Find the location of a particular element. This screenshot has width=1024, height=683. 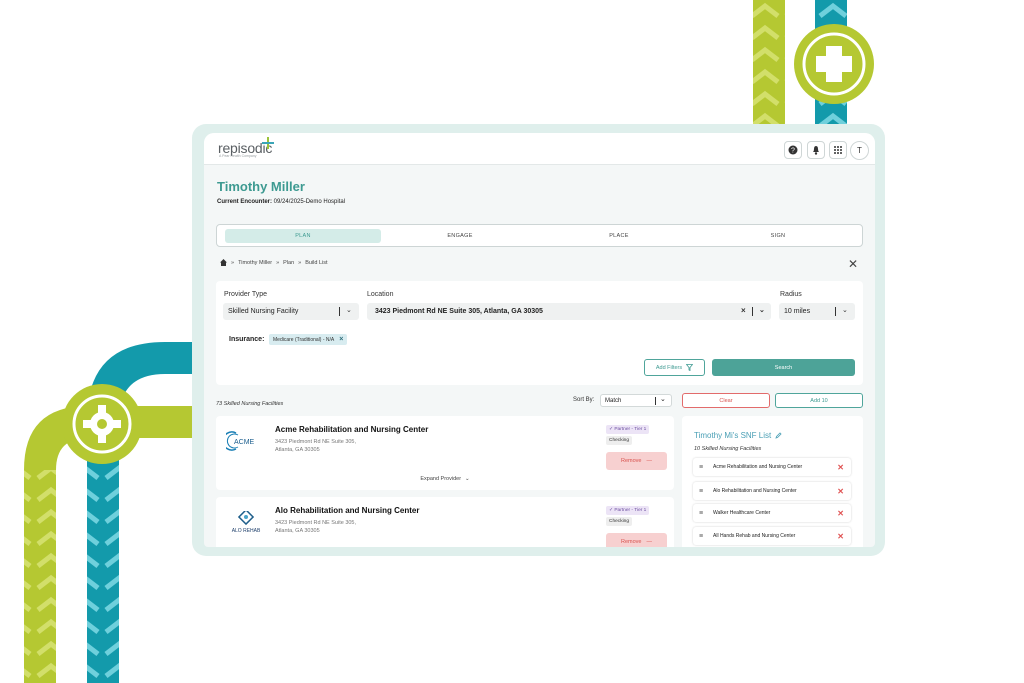

add-filters-button: Add Filters is located at coordinates (674, 367).